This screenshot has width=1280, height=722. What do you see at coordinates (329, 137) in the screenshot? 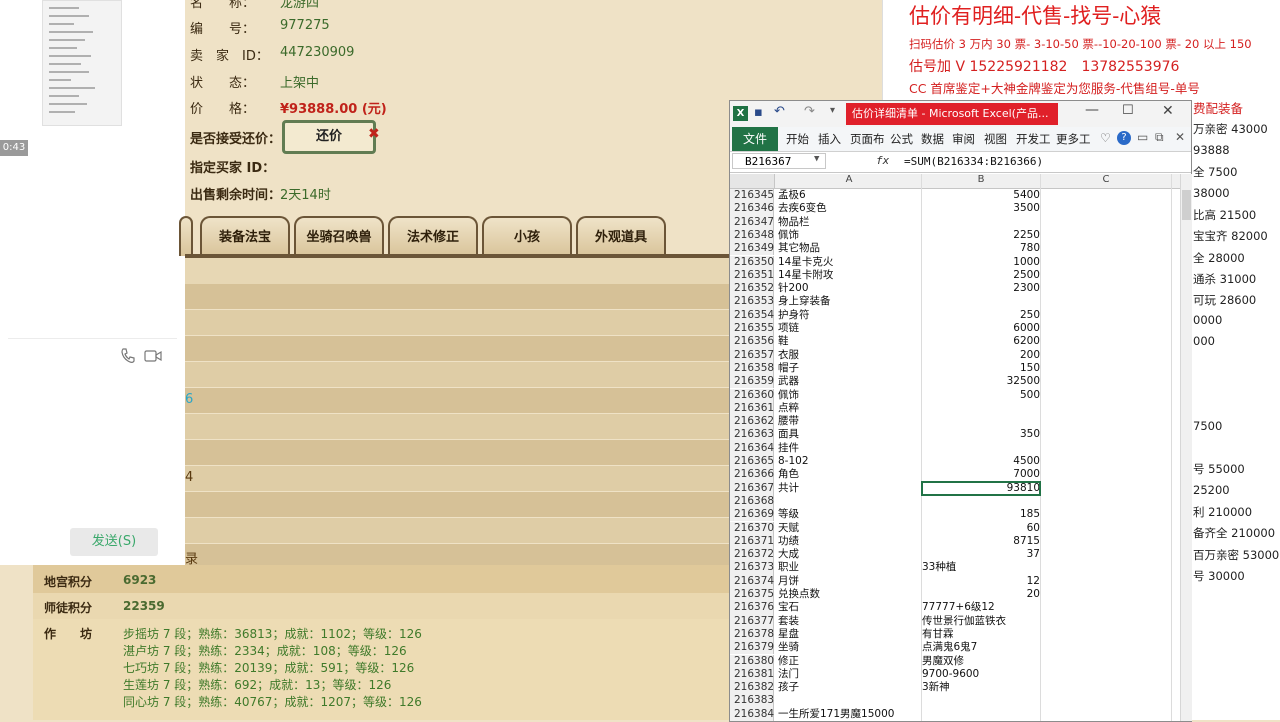
I see `offer-button: 还价` at bounding box center [329, 137].